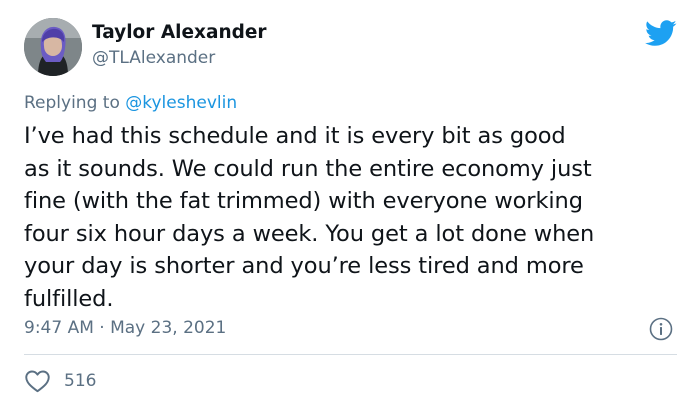  I want to click on divider, so click(350, 354).